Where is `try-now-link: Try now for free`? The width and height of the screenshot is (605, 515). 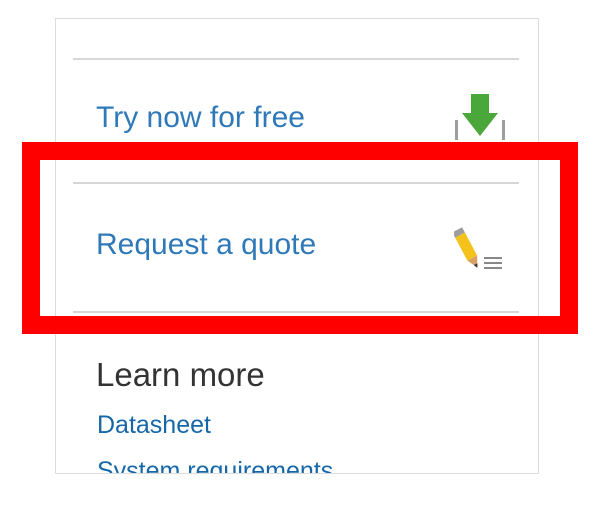
try-now-link: Try now for free is located at coordinates (200, 118).